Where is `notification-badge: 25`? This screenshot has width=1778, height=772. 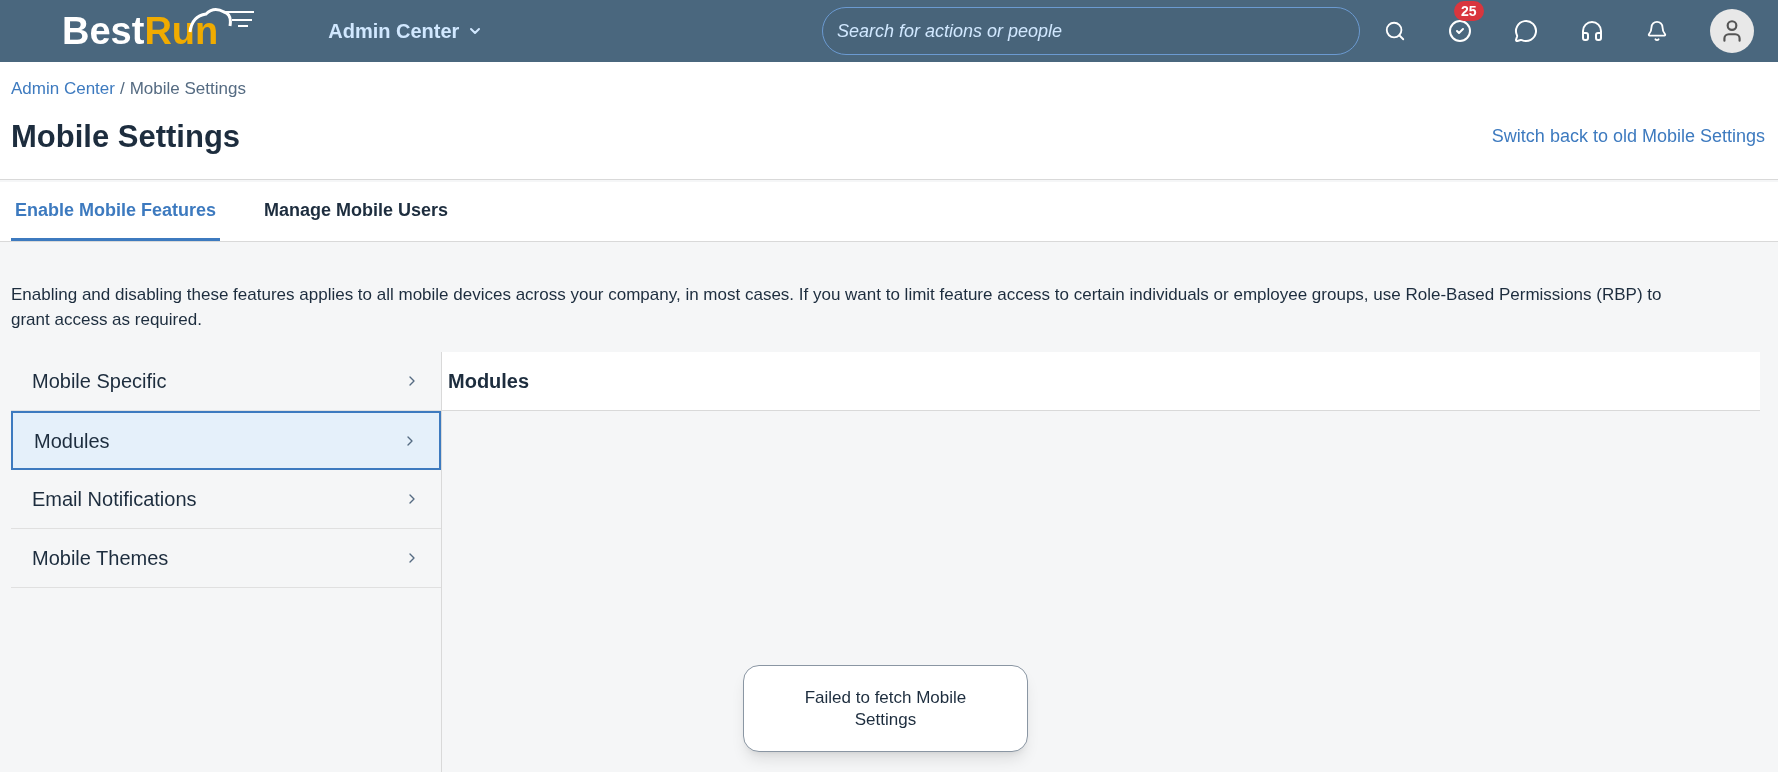 notification-badge: 25 is located at coordinates (1469, 11).